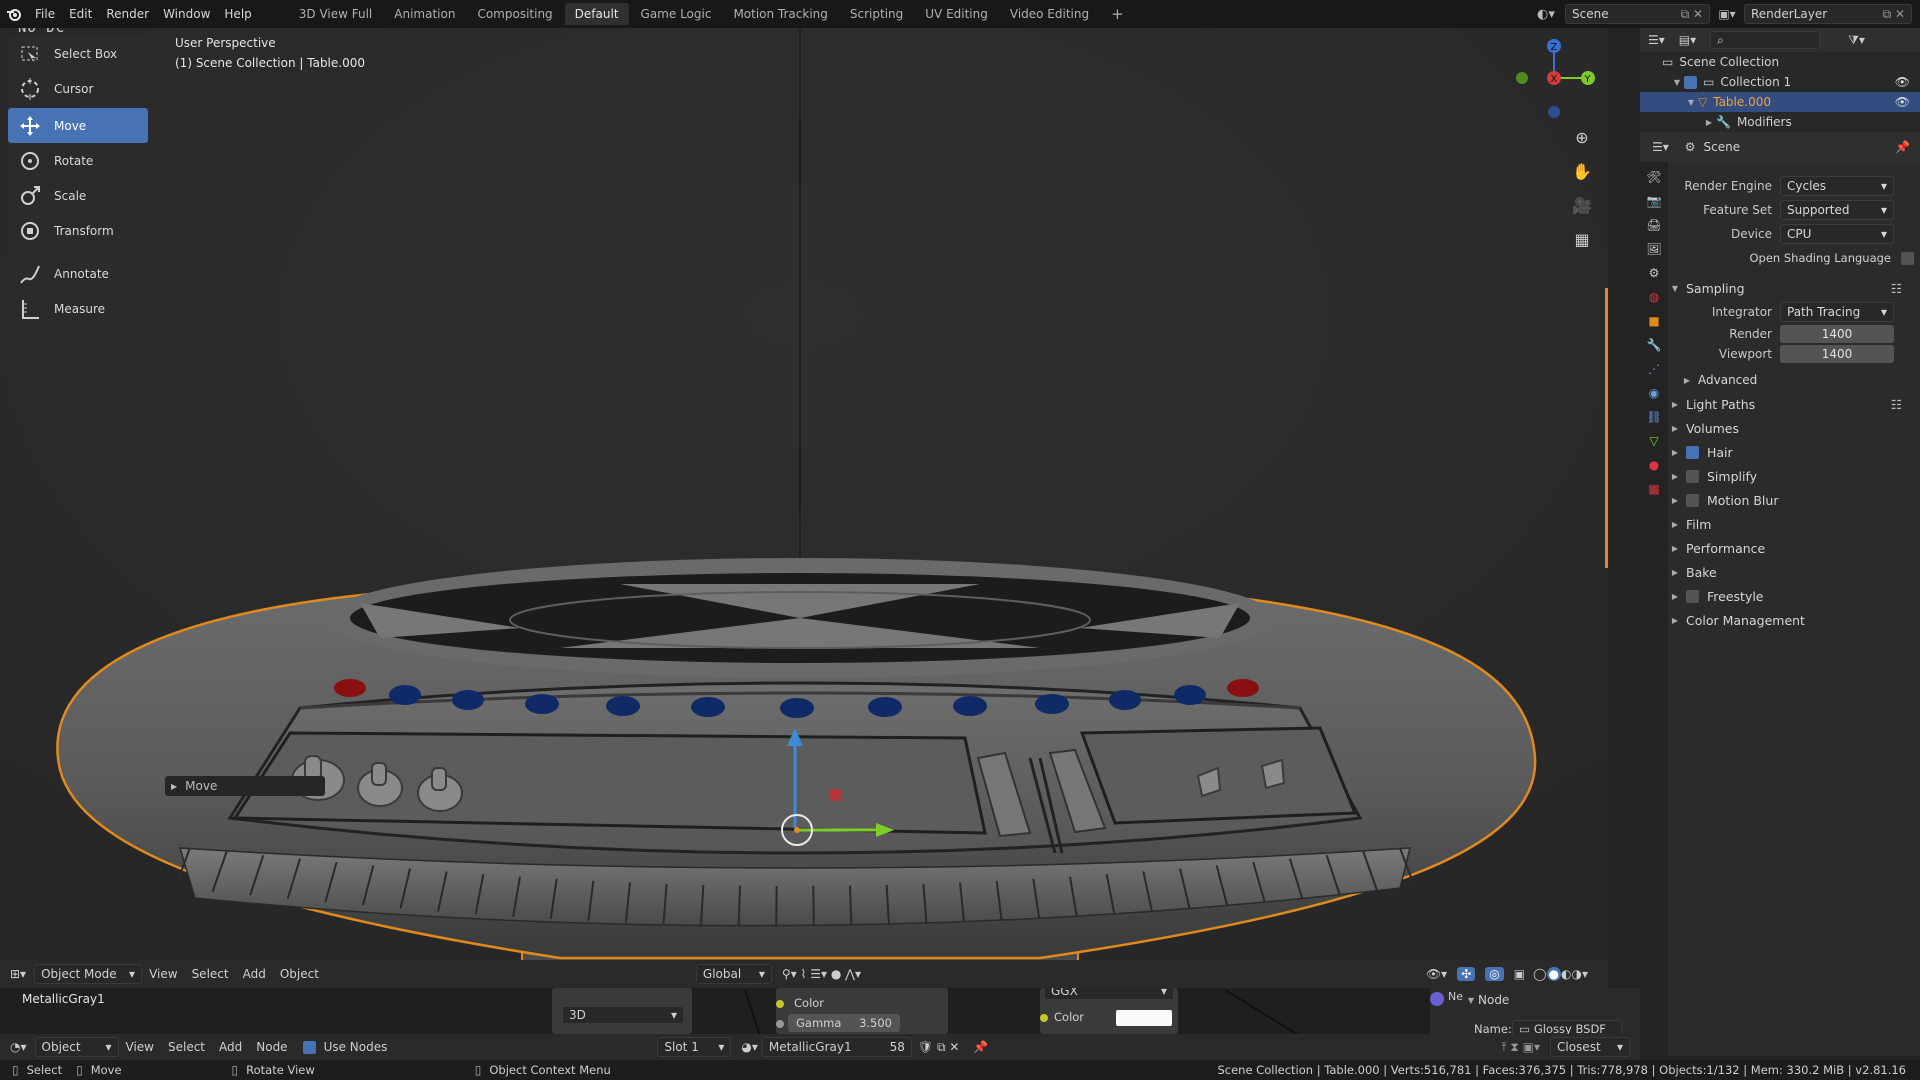  What do you see at coordinates (163, 974) in the screenshot?
I see `viewport-menu-view: View` at bounding box center [163, 974].